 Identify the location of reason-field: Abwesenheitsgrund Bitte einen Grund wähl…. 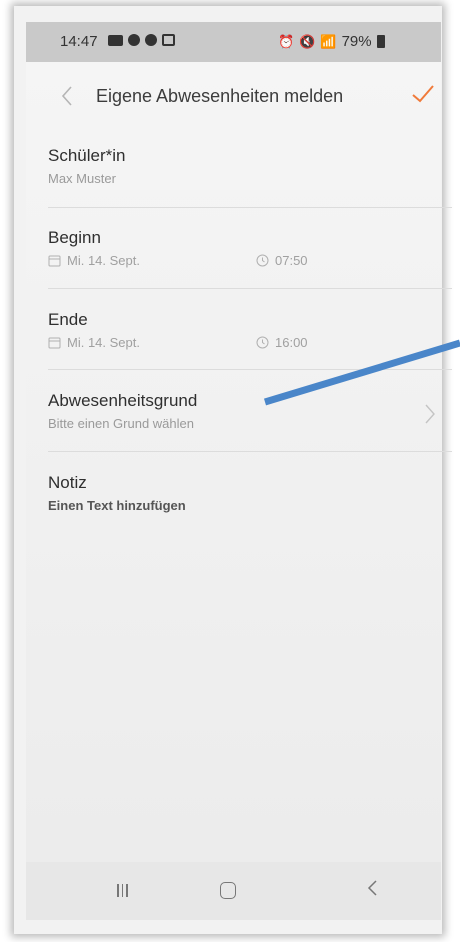
(249, 416).